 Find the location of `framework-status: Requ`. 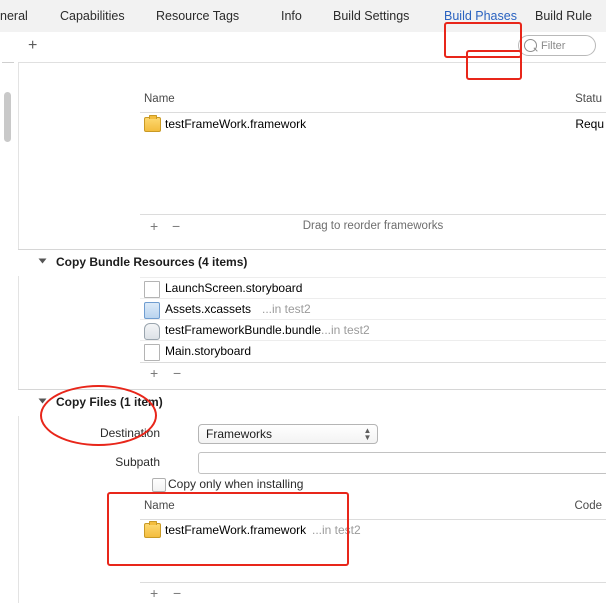

framework-status: Requ is located at coordinates (589, 124).